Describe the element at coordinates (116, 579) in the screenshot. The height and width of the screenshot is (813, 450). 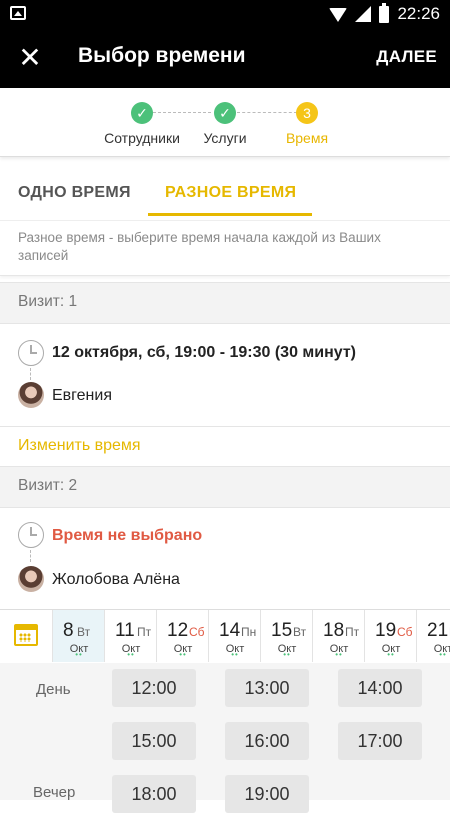
I see `visit-2-staff: Жолобова Алёна` at that location.